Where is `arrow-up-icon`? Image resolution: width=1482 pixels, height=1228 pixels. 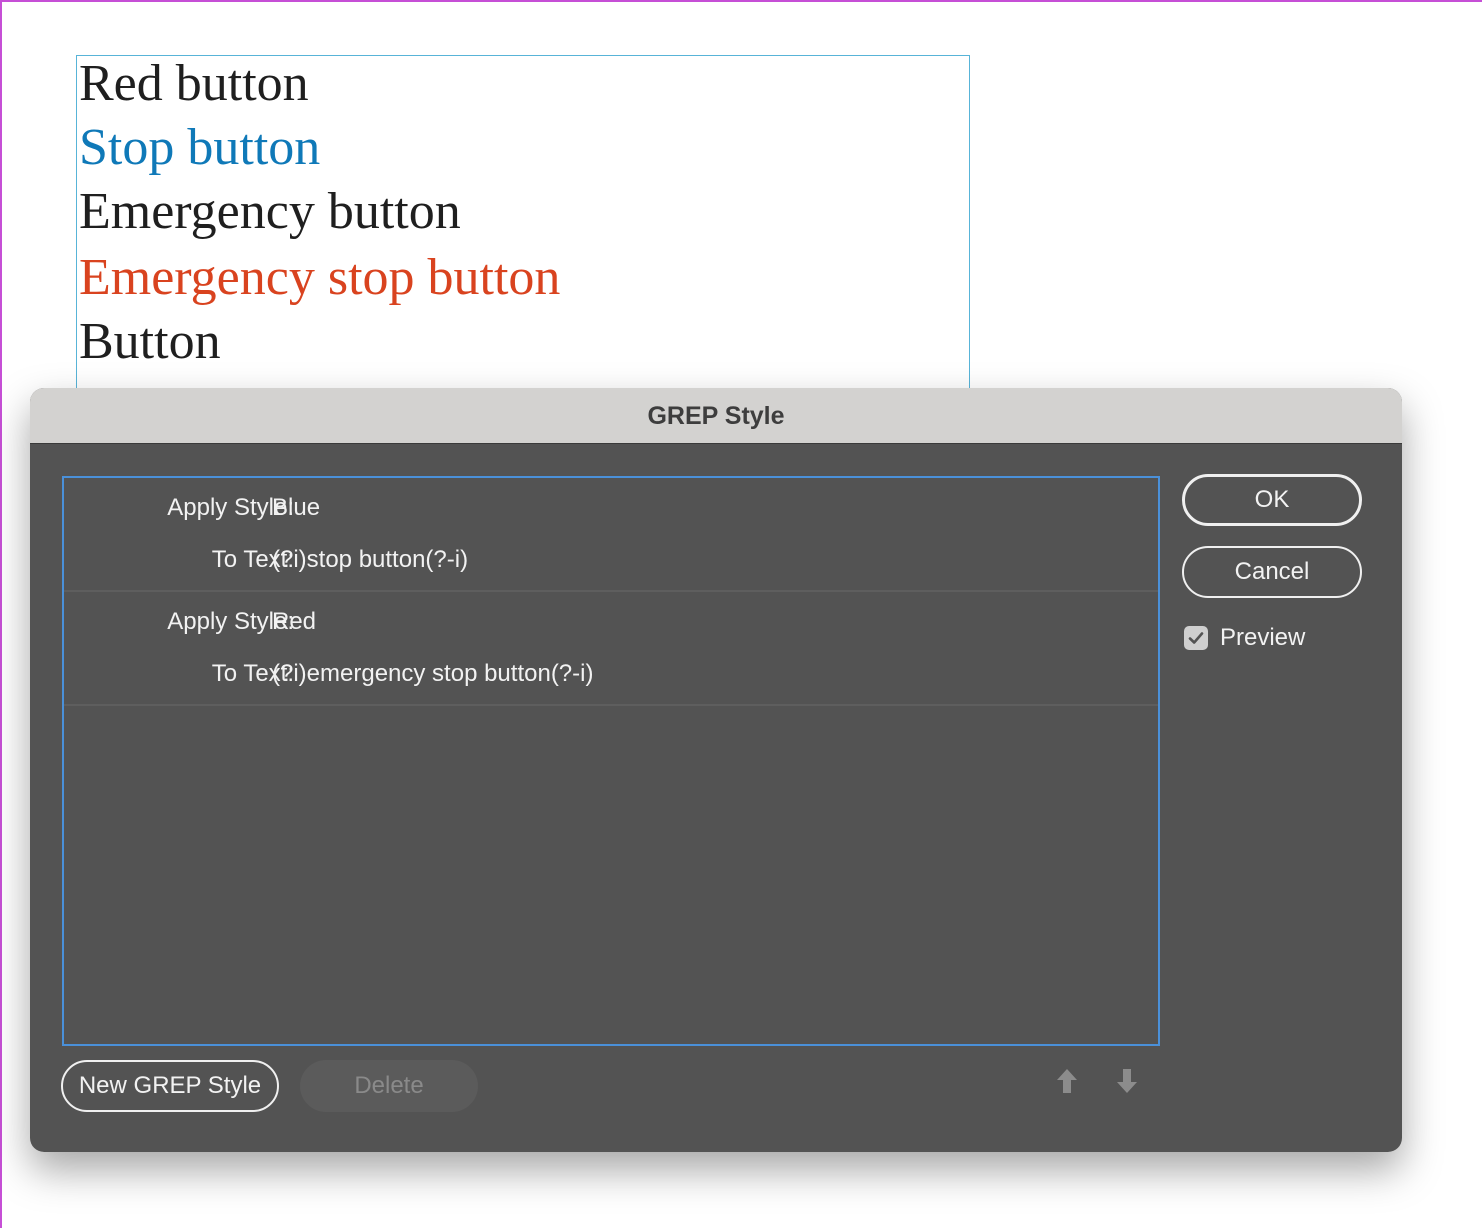 arrow-up-icon is located at coordinates (1067, 1081).